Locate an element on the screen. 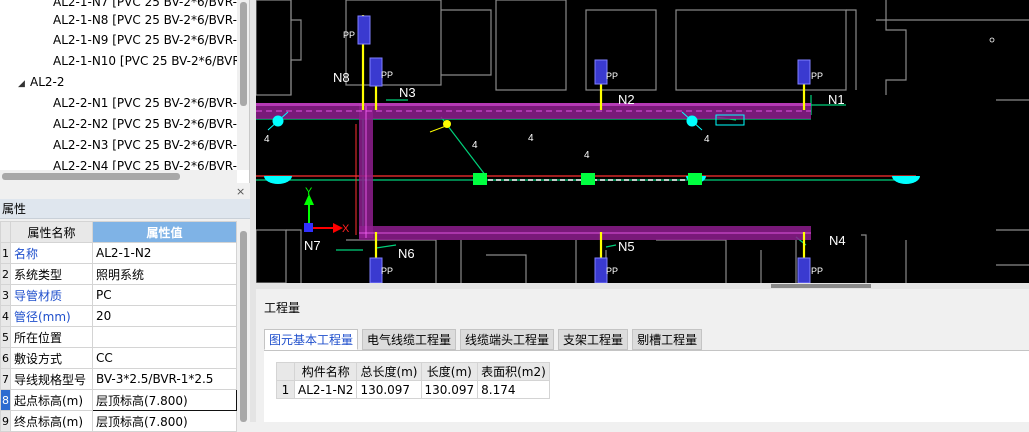 Image resolution: width=1029 pixels, height=432 pixels. table-row: 1 AL2-1-N2 130.097 130.097 8.174 is located at coordinates (413, 389).